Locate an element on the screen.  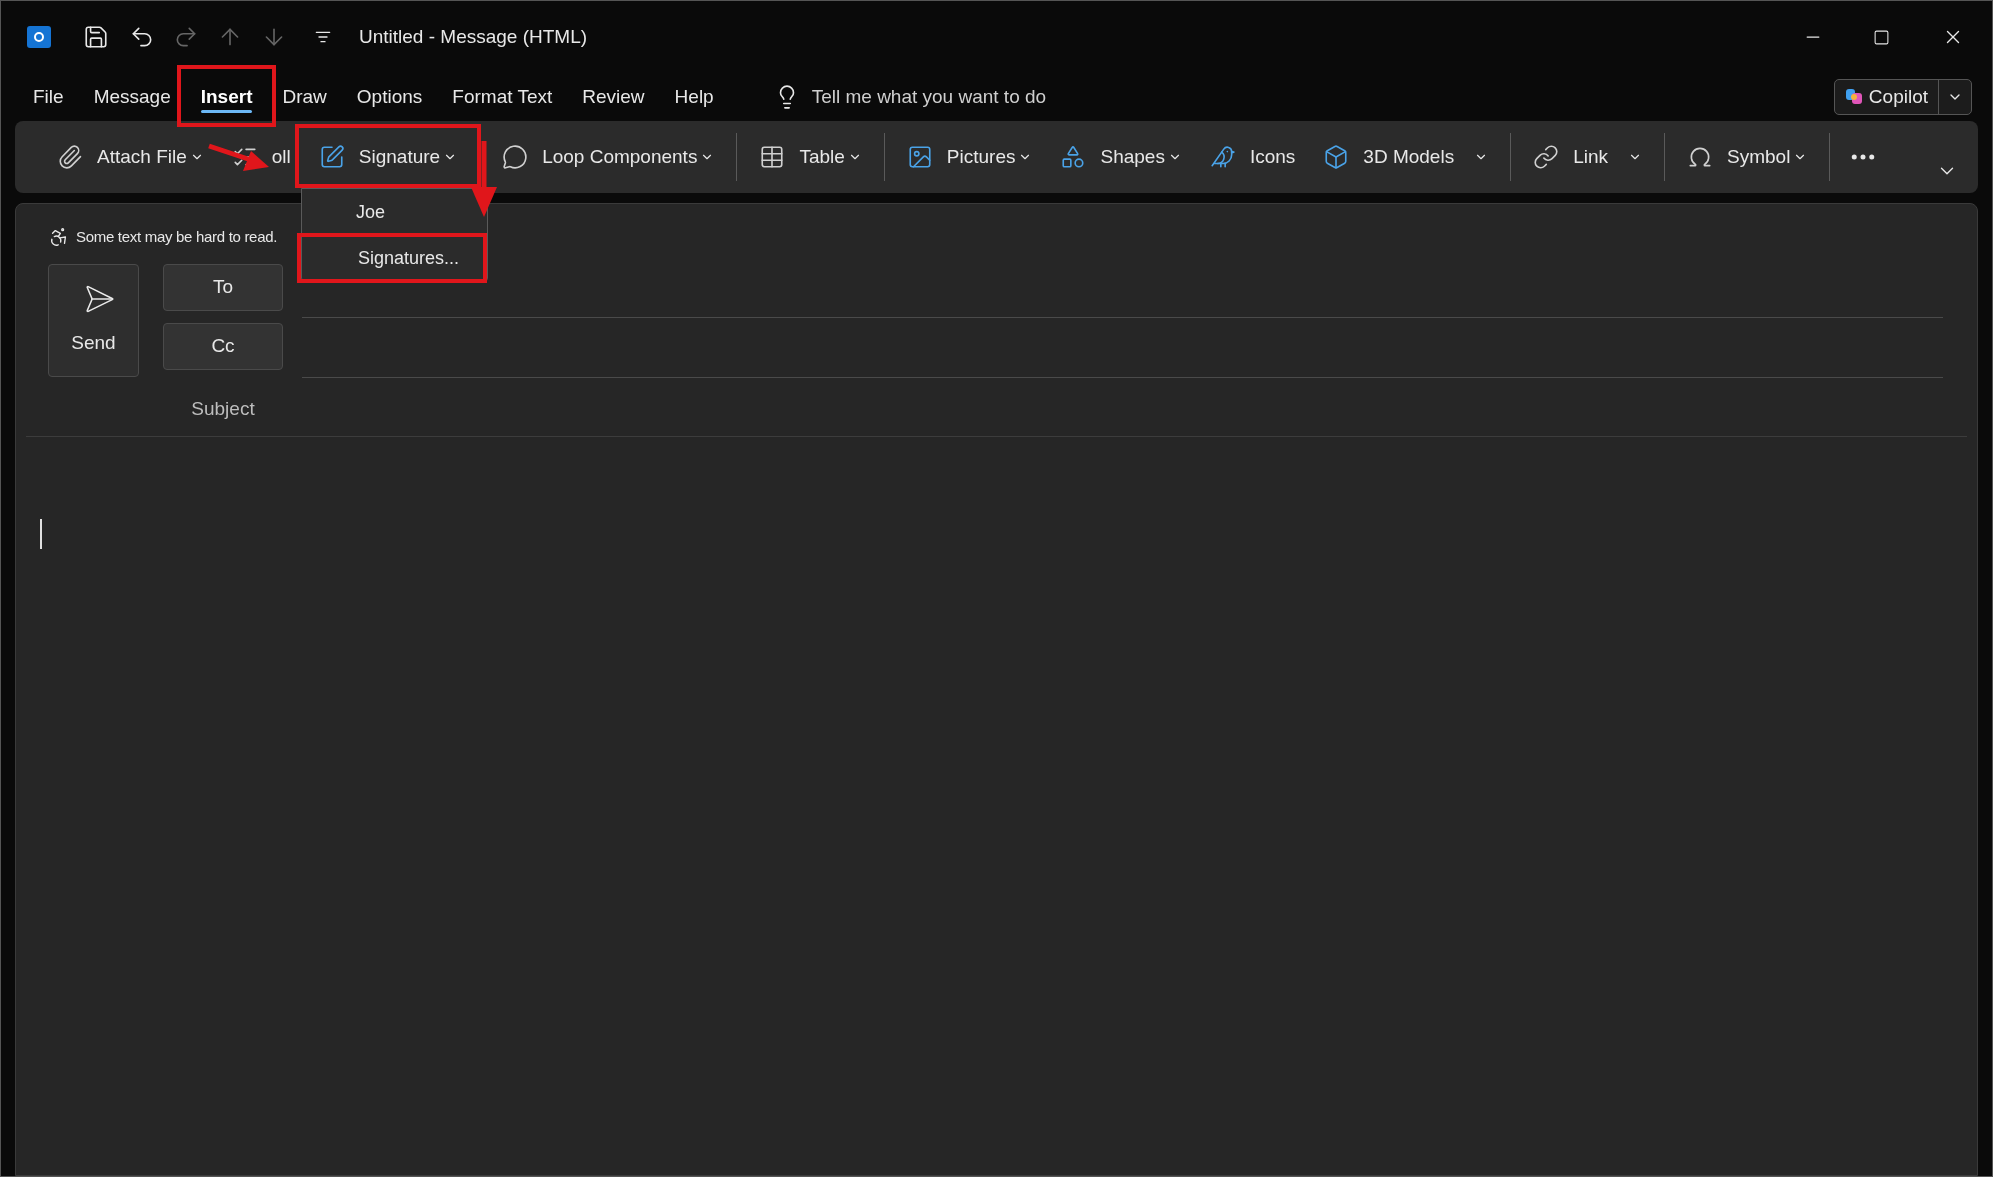
menu-tab: Format Text is located at coordinates (502, 97).